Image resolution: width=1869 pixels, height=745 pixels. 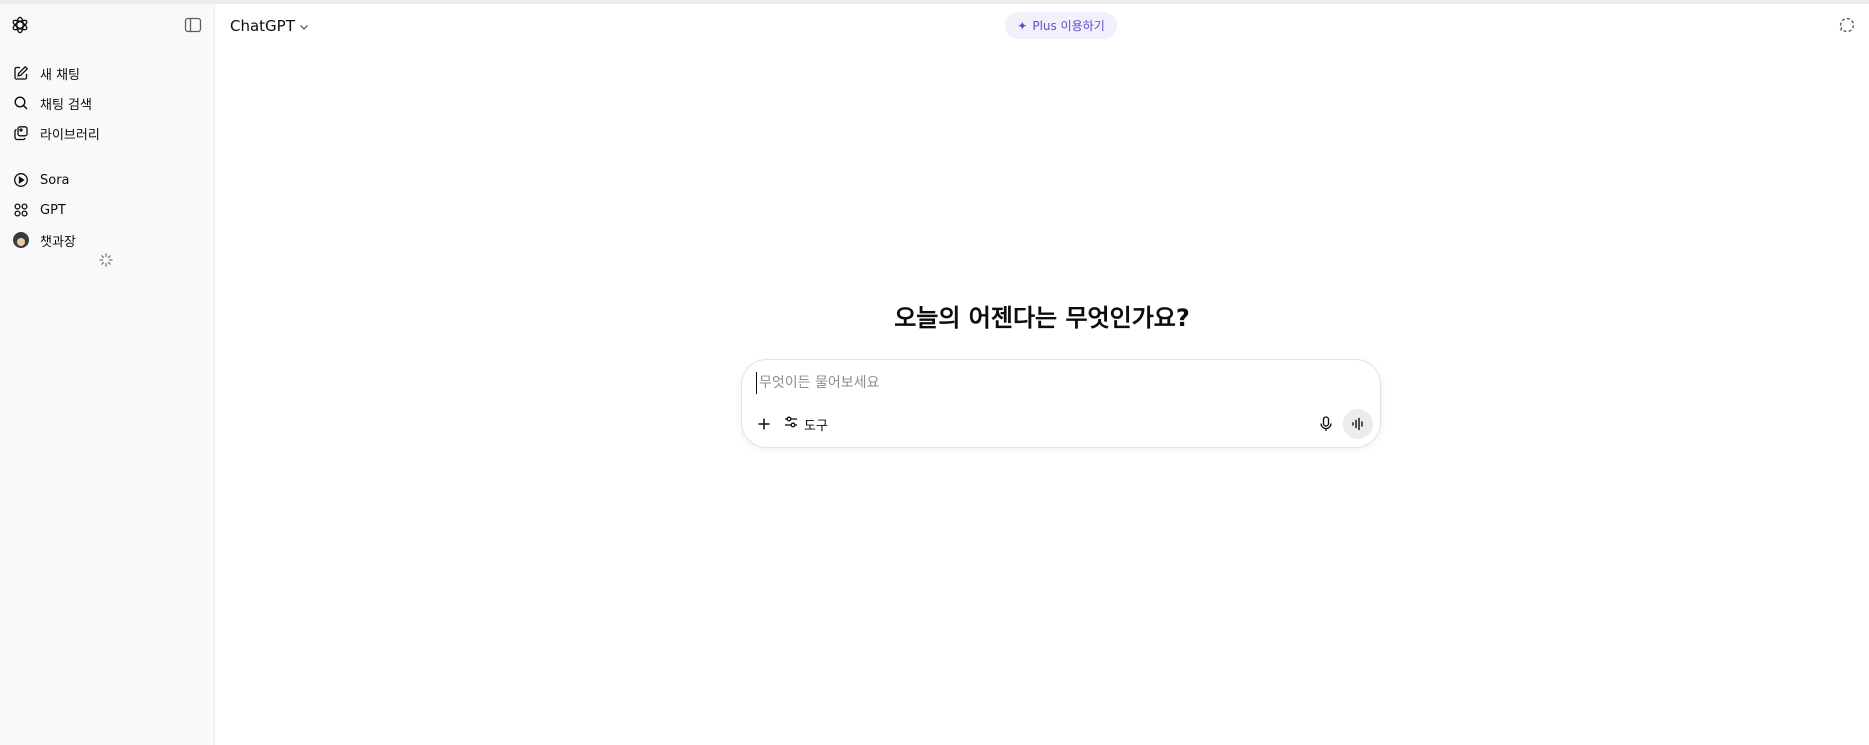 I want to click on sidebar-item-sora: Sora, so click(x=107, y=180).